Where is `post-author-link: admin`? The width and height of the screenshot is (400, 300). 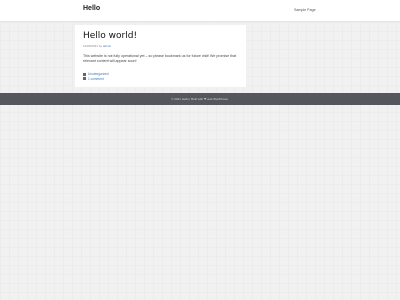
post-author-link: admin is located at coordinates (107, 46).